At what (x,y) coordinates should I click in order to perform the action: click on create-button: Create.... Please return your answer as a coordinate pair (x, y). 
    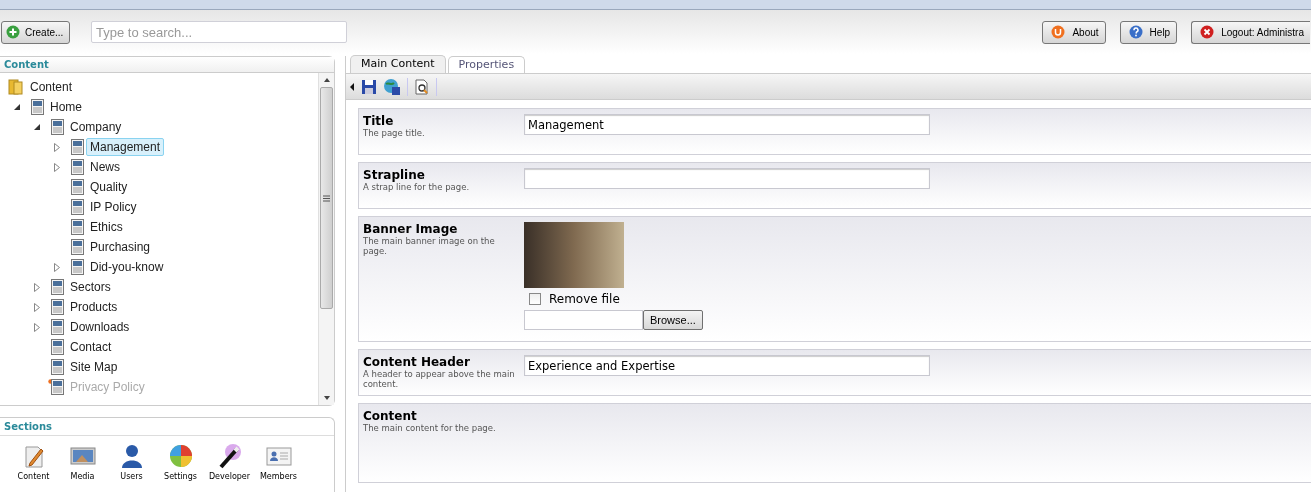
    Looking at the image, I should click on (35, 32).